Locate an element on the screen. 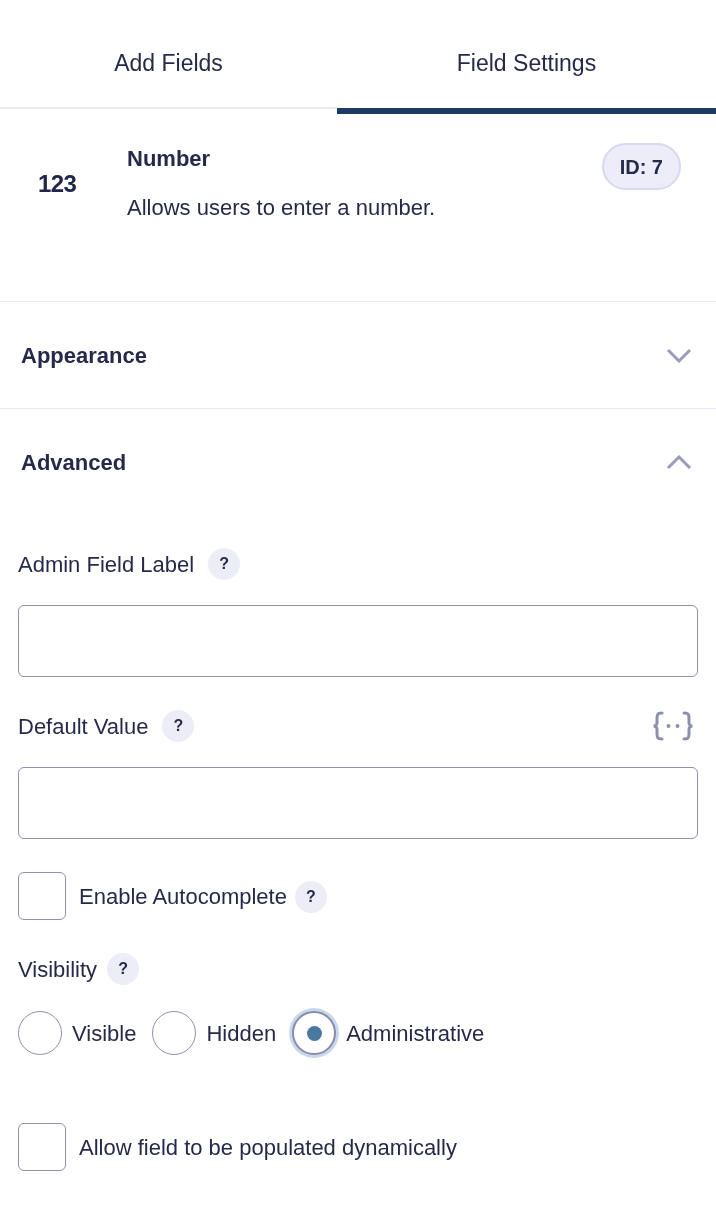 The width and height of the screenshot is (716, 1218). field-label: Default Value is located at coordinates (83, 726).